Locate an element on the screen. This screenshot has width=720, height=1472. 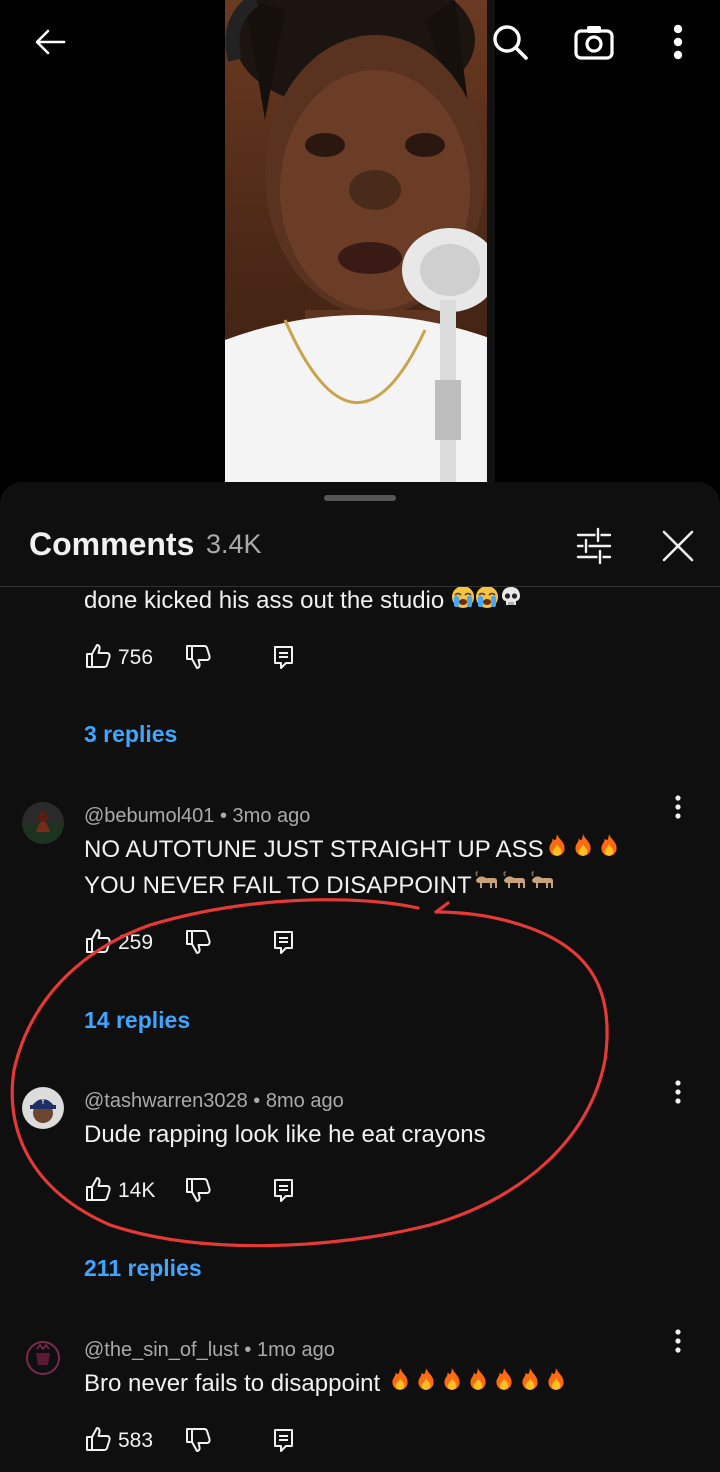
comment-meta: @the_sin_of_lust • 1mo ago is located at coordinates (209, 1350).